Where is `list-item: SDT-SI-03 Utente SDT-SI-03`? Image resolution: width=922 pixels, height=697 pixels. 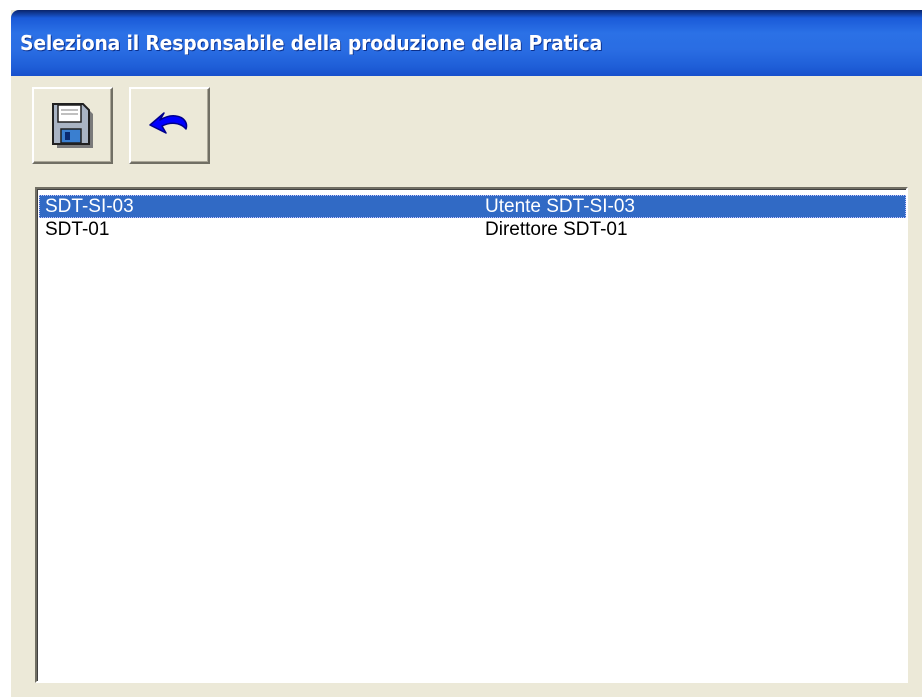 list-item: SDT-SI-03 Utente SDT-SI-03 is located at coordinates (472, 206).